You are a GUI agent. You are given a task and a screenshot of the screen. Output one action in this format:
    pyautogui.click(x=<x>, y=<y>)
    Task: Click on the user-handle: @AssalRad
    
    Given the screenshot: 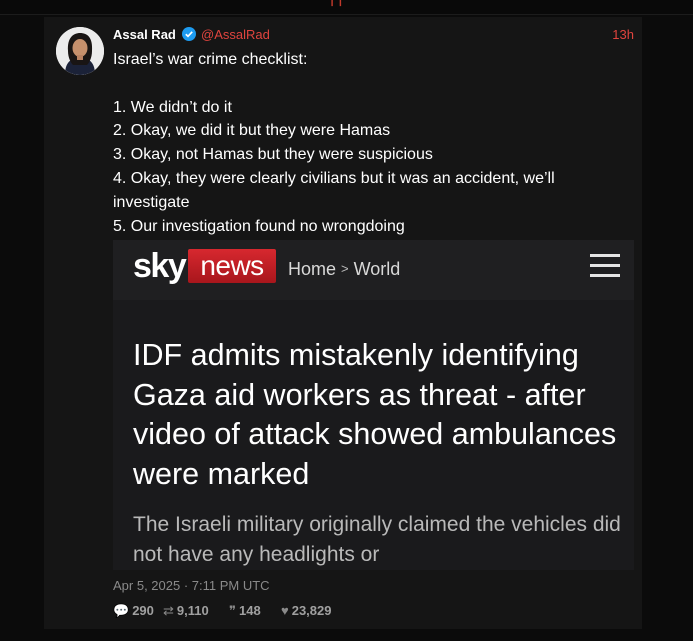 What is the action you would take?
    pyautogui.click(x=235, y=34)
    